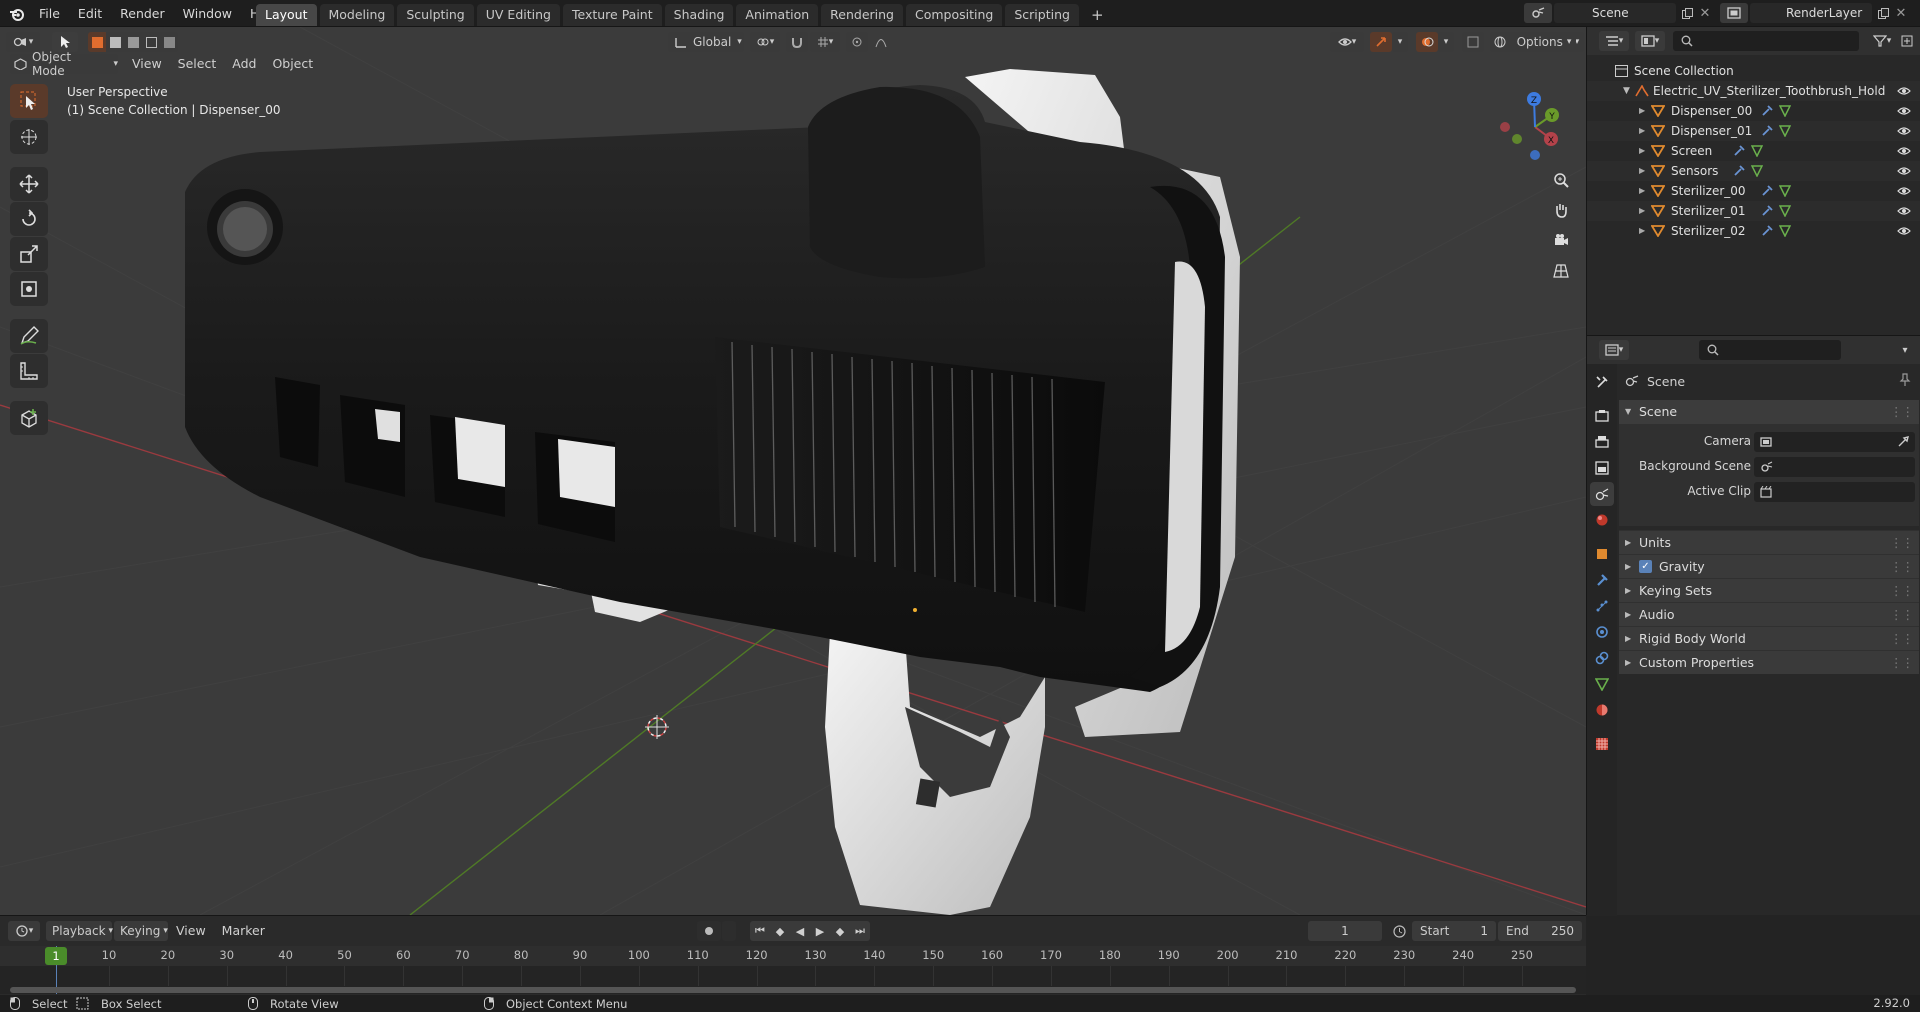 The height and width of the screenshot is (1012, 1920). Describe the element at coordinates (1399, 931) in the screenshot. I see `preview-range-icon` at that location.